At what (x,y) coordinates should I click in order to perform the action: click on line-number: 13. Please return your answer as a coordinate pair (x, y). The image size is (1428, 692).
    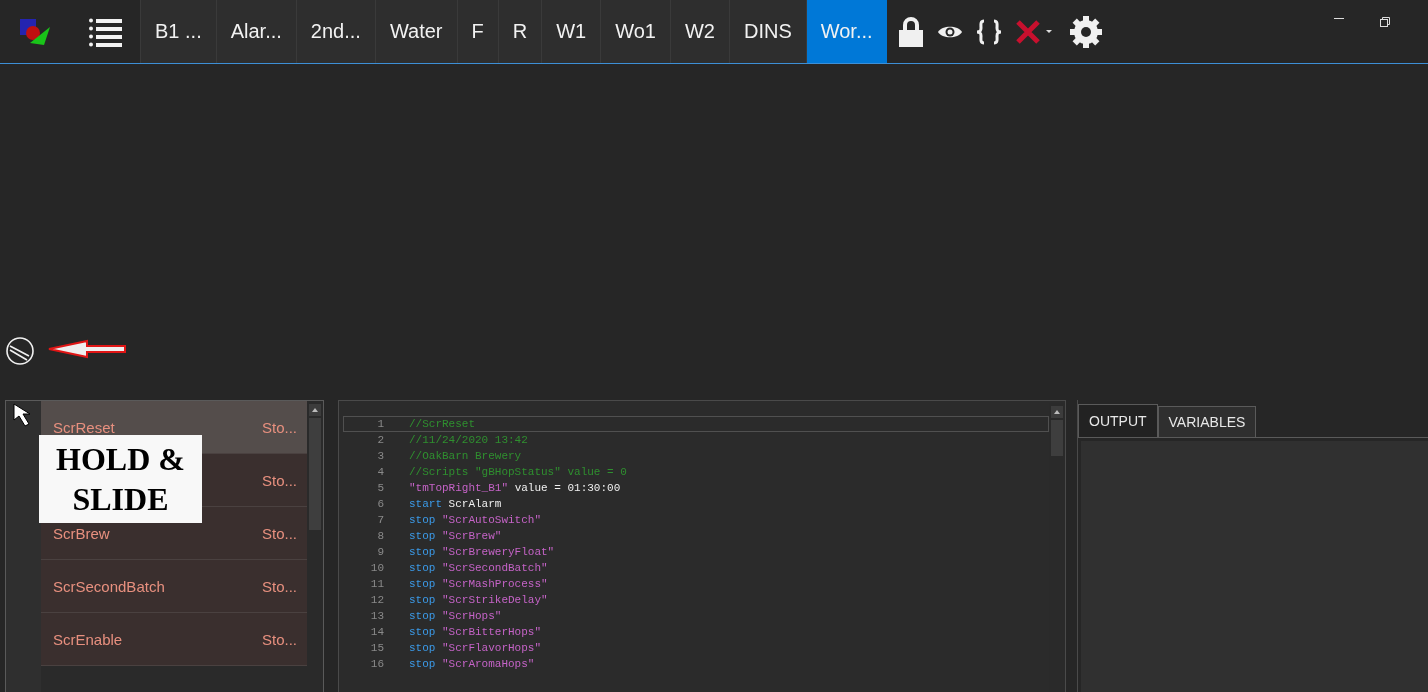
    Looking at the image, I should click on (376, 616).